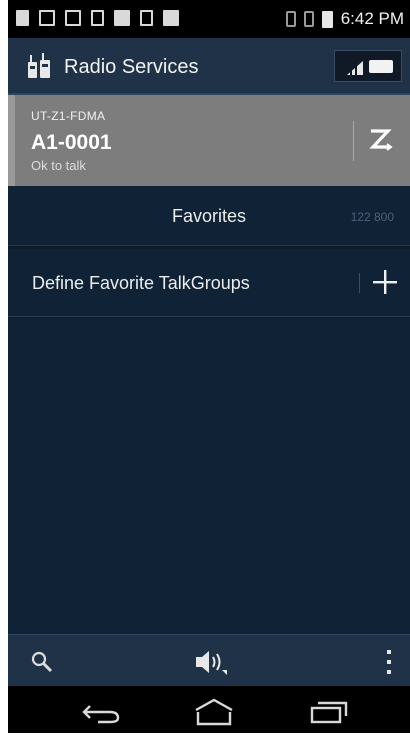 This screenshot has height=739, width=410. What do you see at coordinates (171, 18) in the screenshot?
I see `barcode-notification-icon` at bounding box center [171, 18].